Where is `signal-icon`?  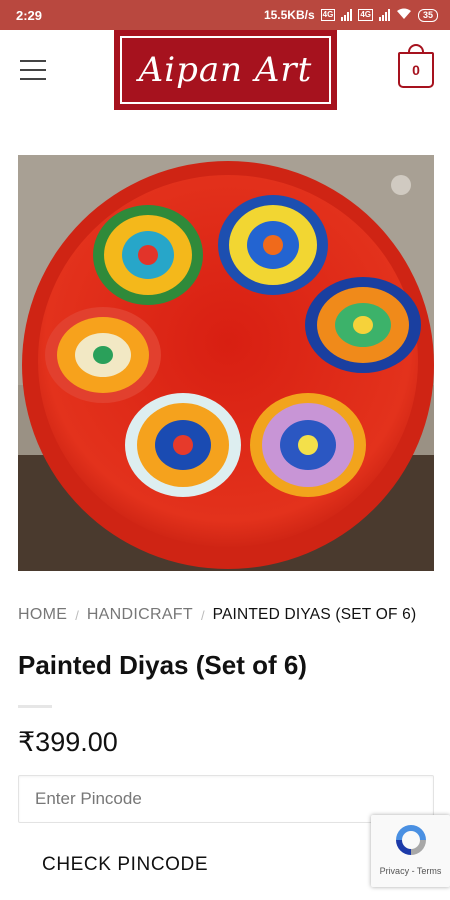
signal-icon is located at coordinates (347, 15).